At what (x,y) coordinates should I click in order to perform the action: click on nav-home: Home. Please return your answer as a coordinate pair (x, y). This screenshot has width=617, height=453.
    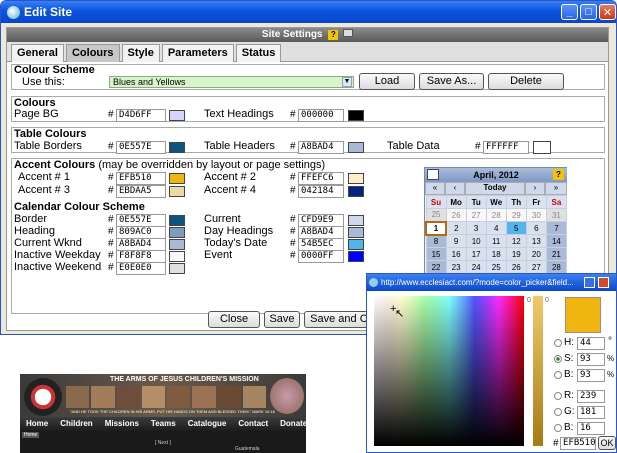
    Looking at the image, I should click on (37, 424).